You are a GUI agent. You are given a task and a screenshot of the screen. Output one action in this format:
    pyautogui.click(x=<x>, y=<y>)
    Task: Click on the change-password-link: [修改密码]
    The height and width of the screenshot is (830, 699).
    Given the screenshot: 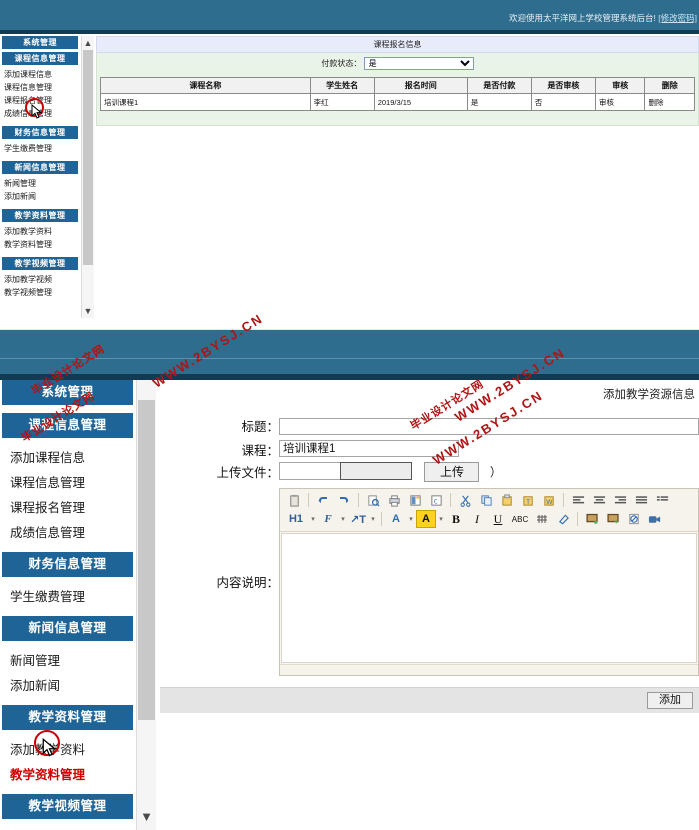 What is the action you would take?
    pyautogui.click(x=677, y=18)
    